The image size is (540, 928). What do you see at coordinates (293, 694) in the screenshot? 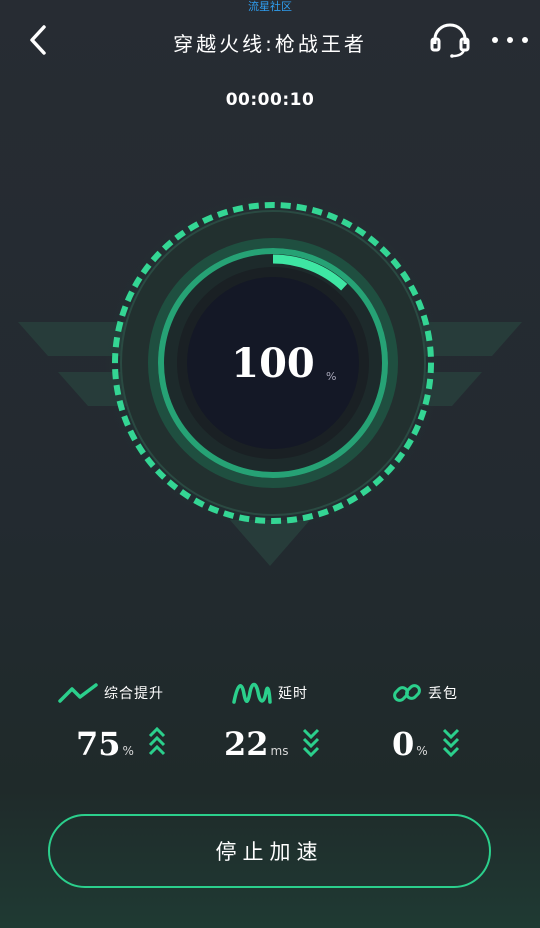
I see `stat-label: 延时` at bounding box center [293, 694].